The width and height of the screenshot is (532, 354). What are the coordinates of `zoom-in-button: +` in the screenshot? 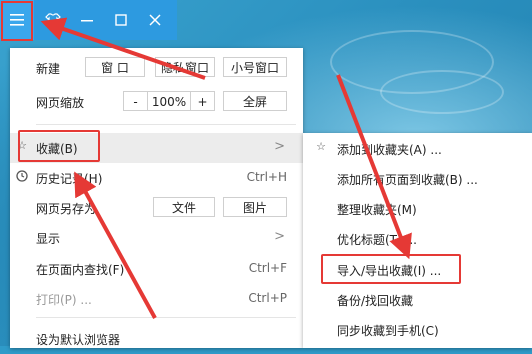 It's located at (203, 101).